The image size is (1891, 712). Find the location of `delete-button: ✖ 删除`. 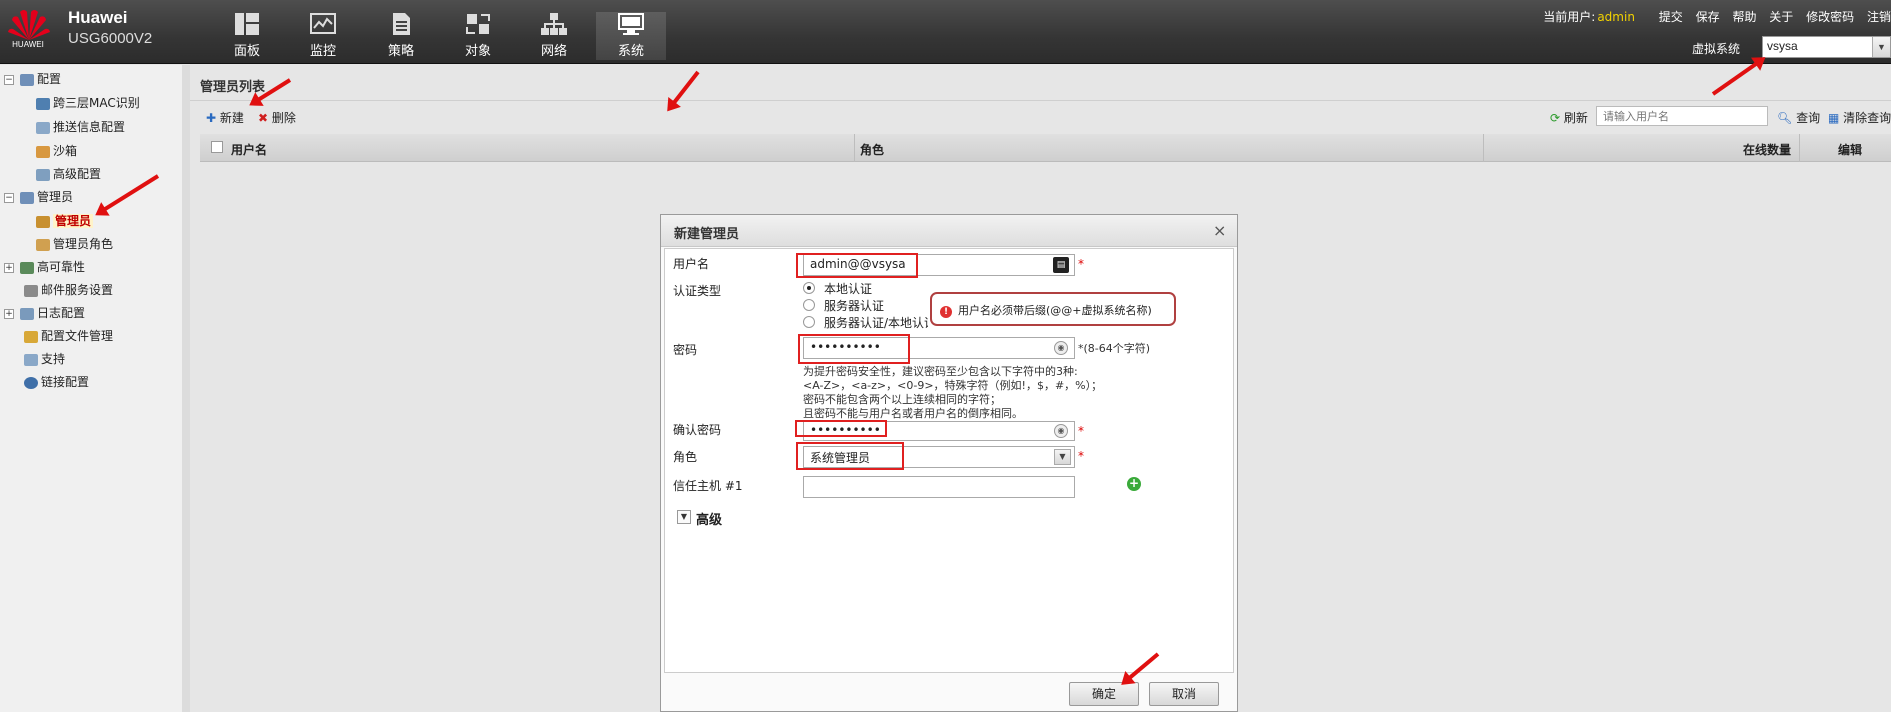

delete-button: ✖ 删除 is located at coordinates (277, 117).